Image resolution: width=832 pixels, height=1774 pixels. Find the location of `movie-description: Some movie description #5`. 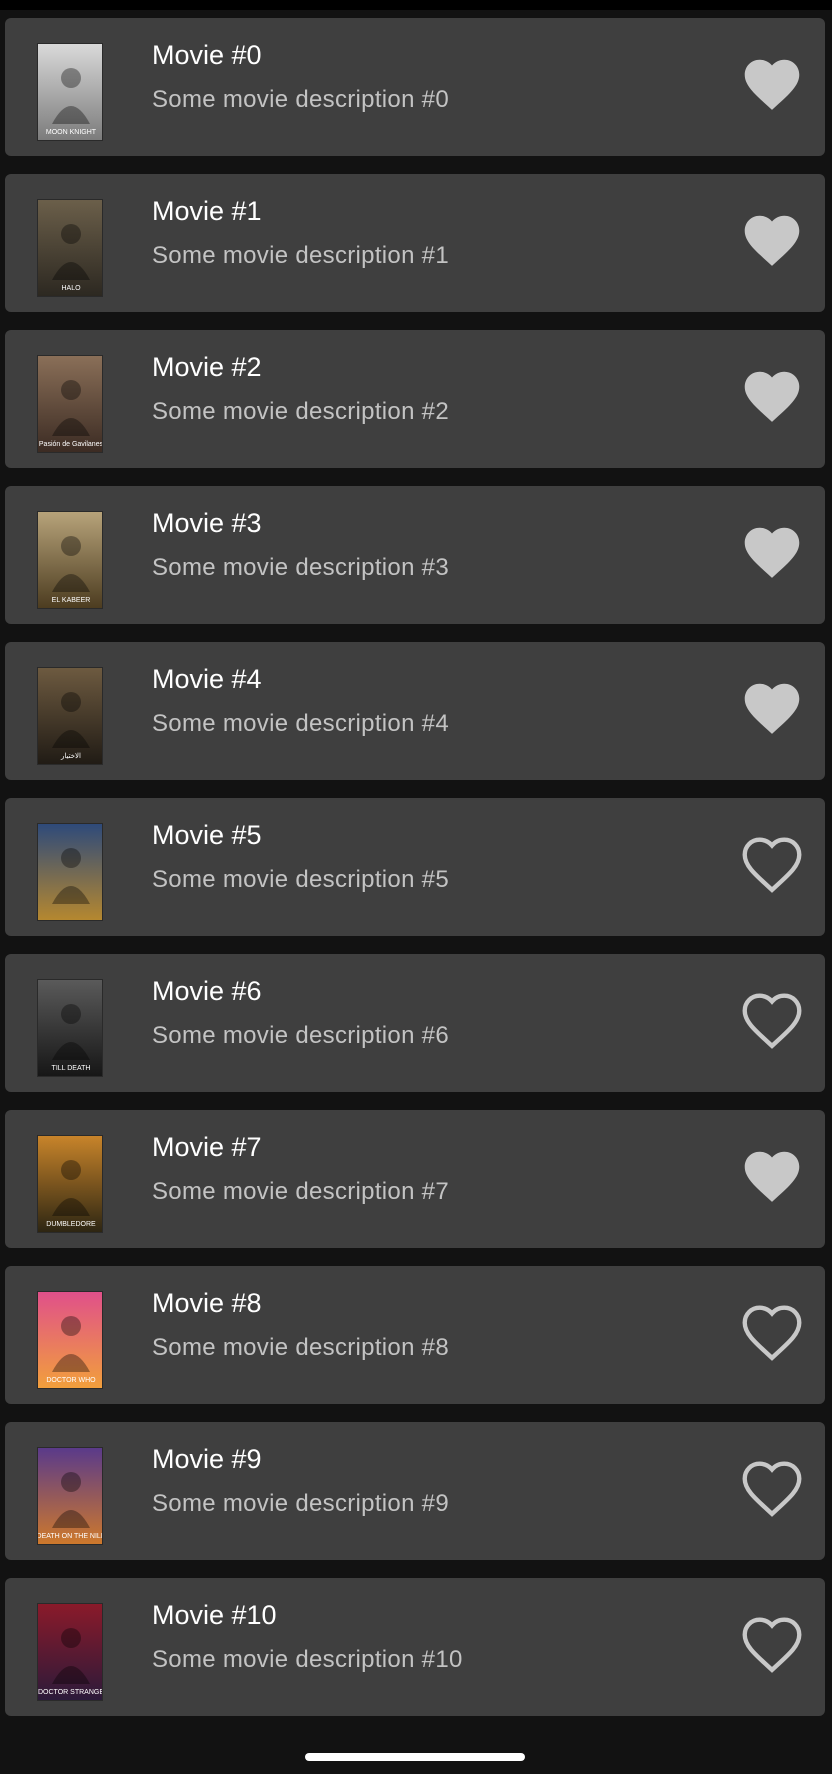

movie-description: Some movie description #5 is located at coordinates (300, 879).